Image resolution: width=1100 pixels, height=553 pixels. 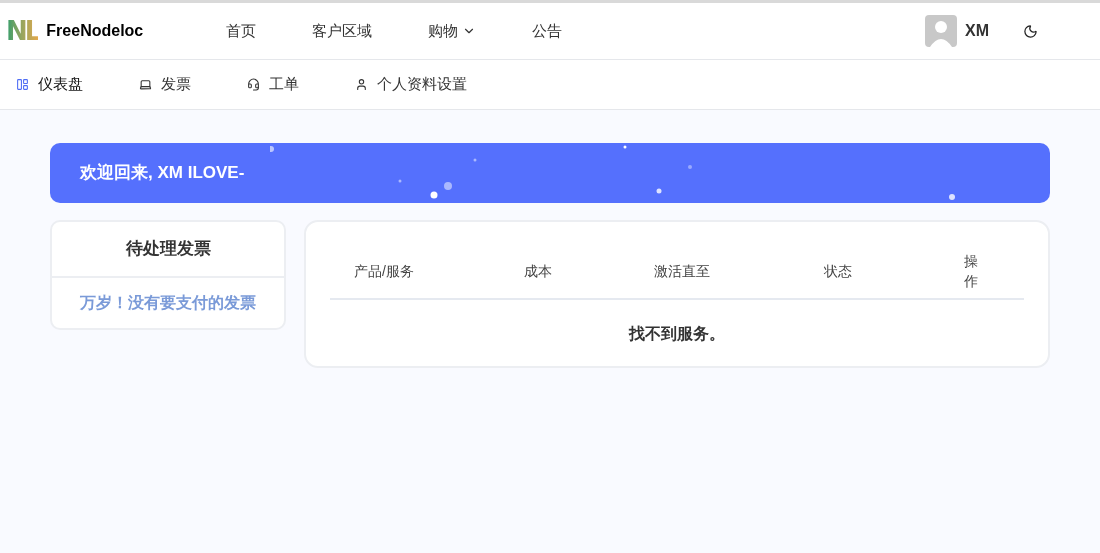 What do you see at coordinates (1030, 31) in the screenshot?
I see `dark-mode-icon` at bounding box center [1030, 31].